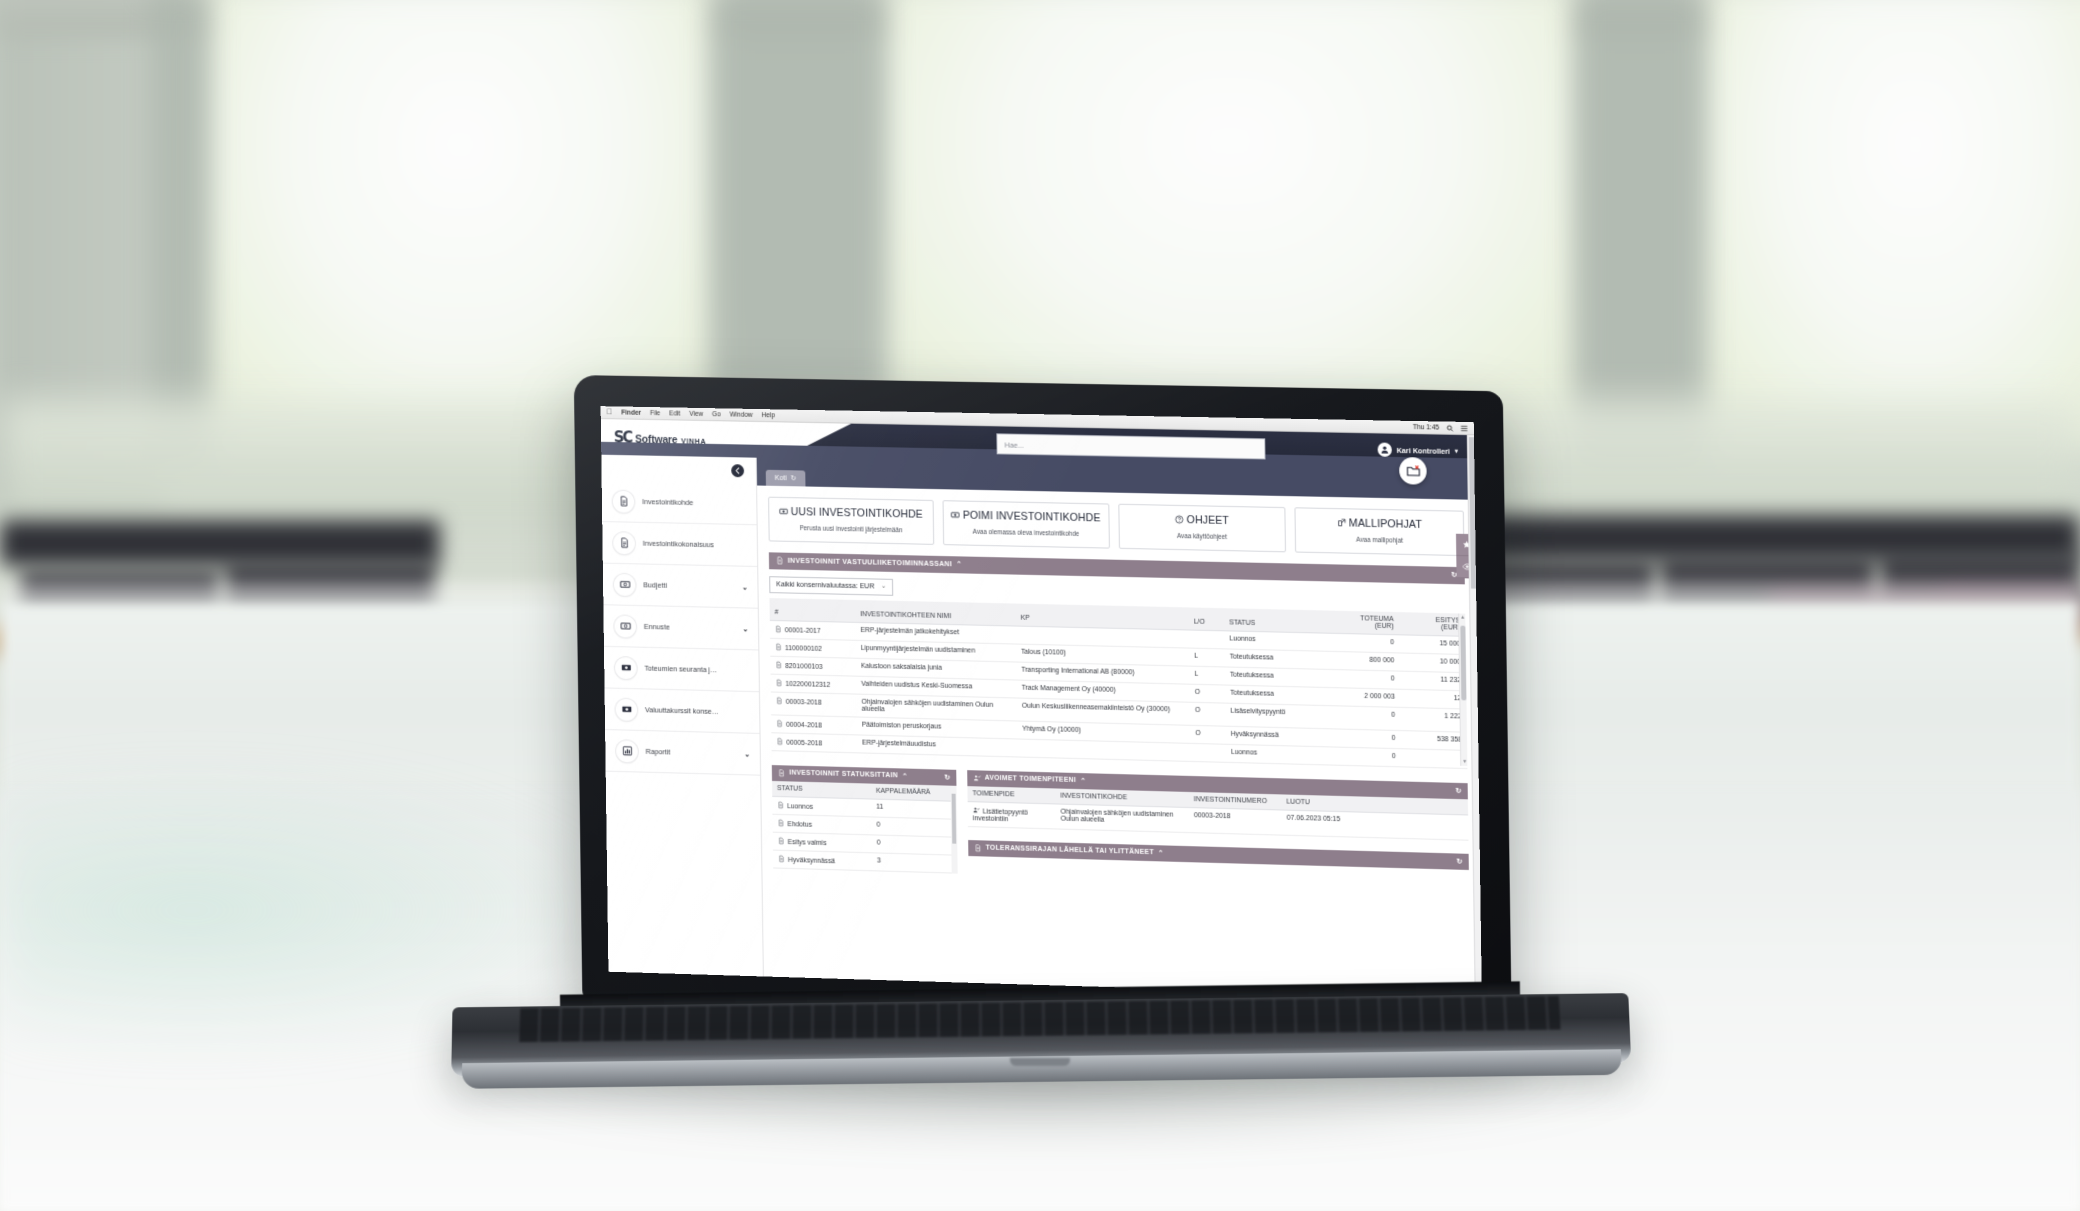 This screenshot has width=2080, height=1211. Describe the element at coordinates (1413, 470) in the screenshot. I see `folder-remove-button` at that location.